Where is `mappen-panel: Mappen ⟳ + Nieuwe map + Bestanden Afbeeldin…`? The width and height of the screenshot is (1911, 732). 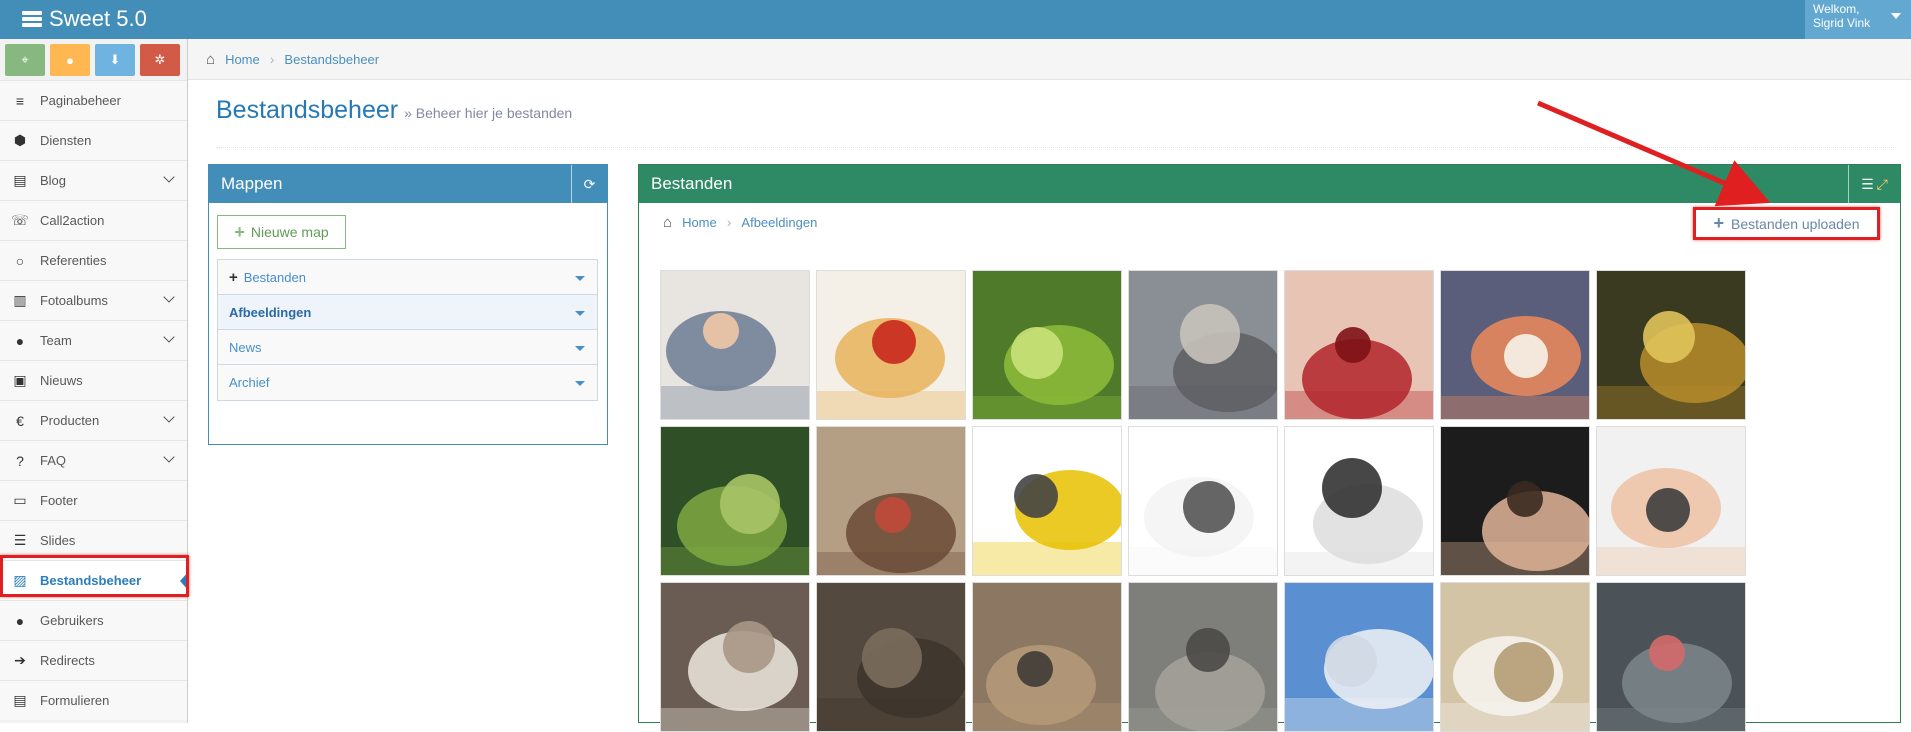
mappen-panel: Mappen ⟳ + Nieuwe map + Bestanden Afbeeldin… is located at coordinates (408, 304).